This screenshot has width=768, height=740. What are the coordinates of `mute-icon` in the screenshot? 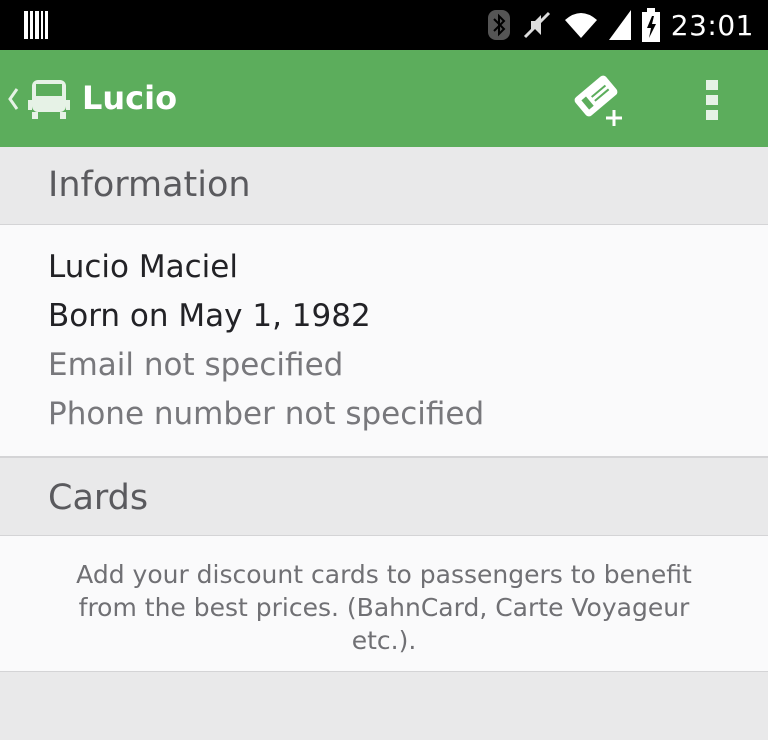 It's located at (536, 25).